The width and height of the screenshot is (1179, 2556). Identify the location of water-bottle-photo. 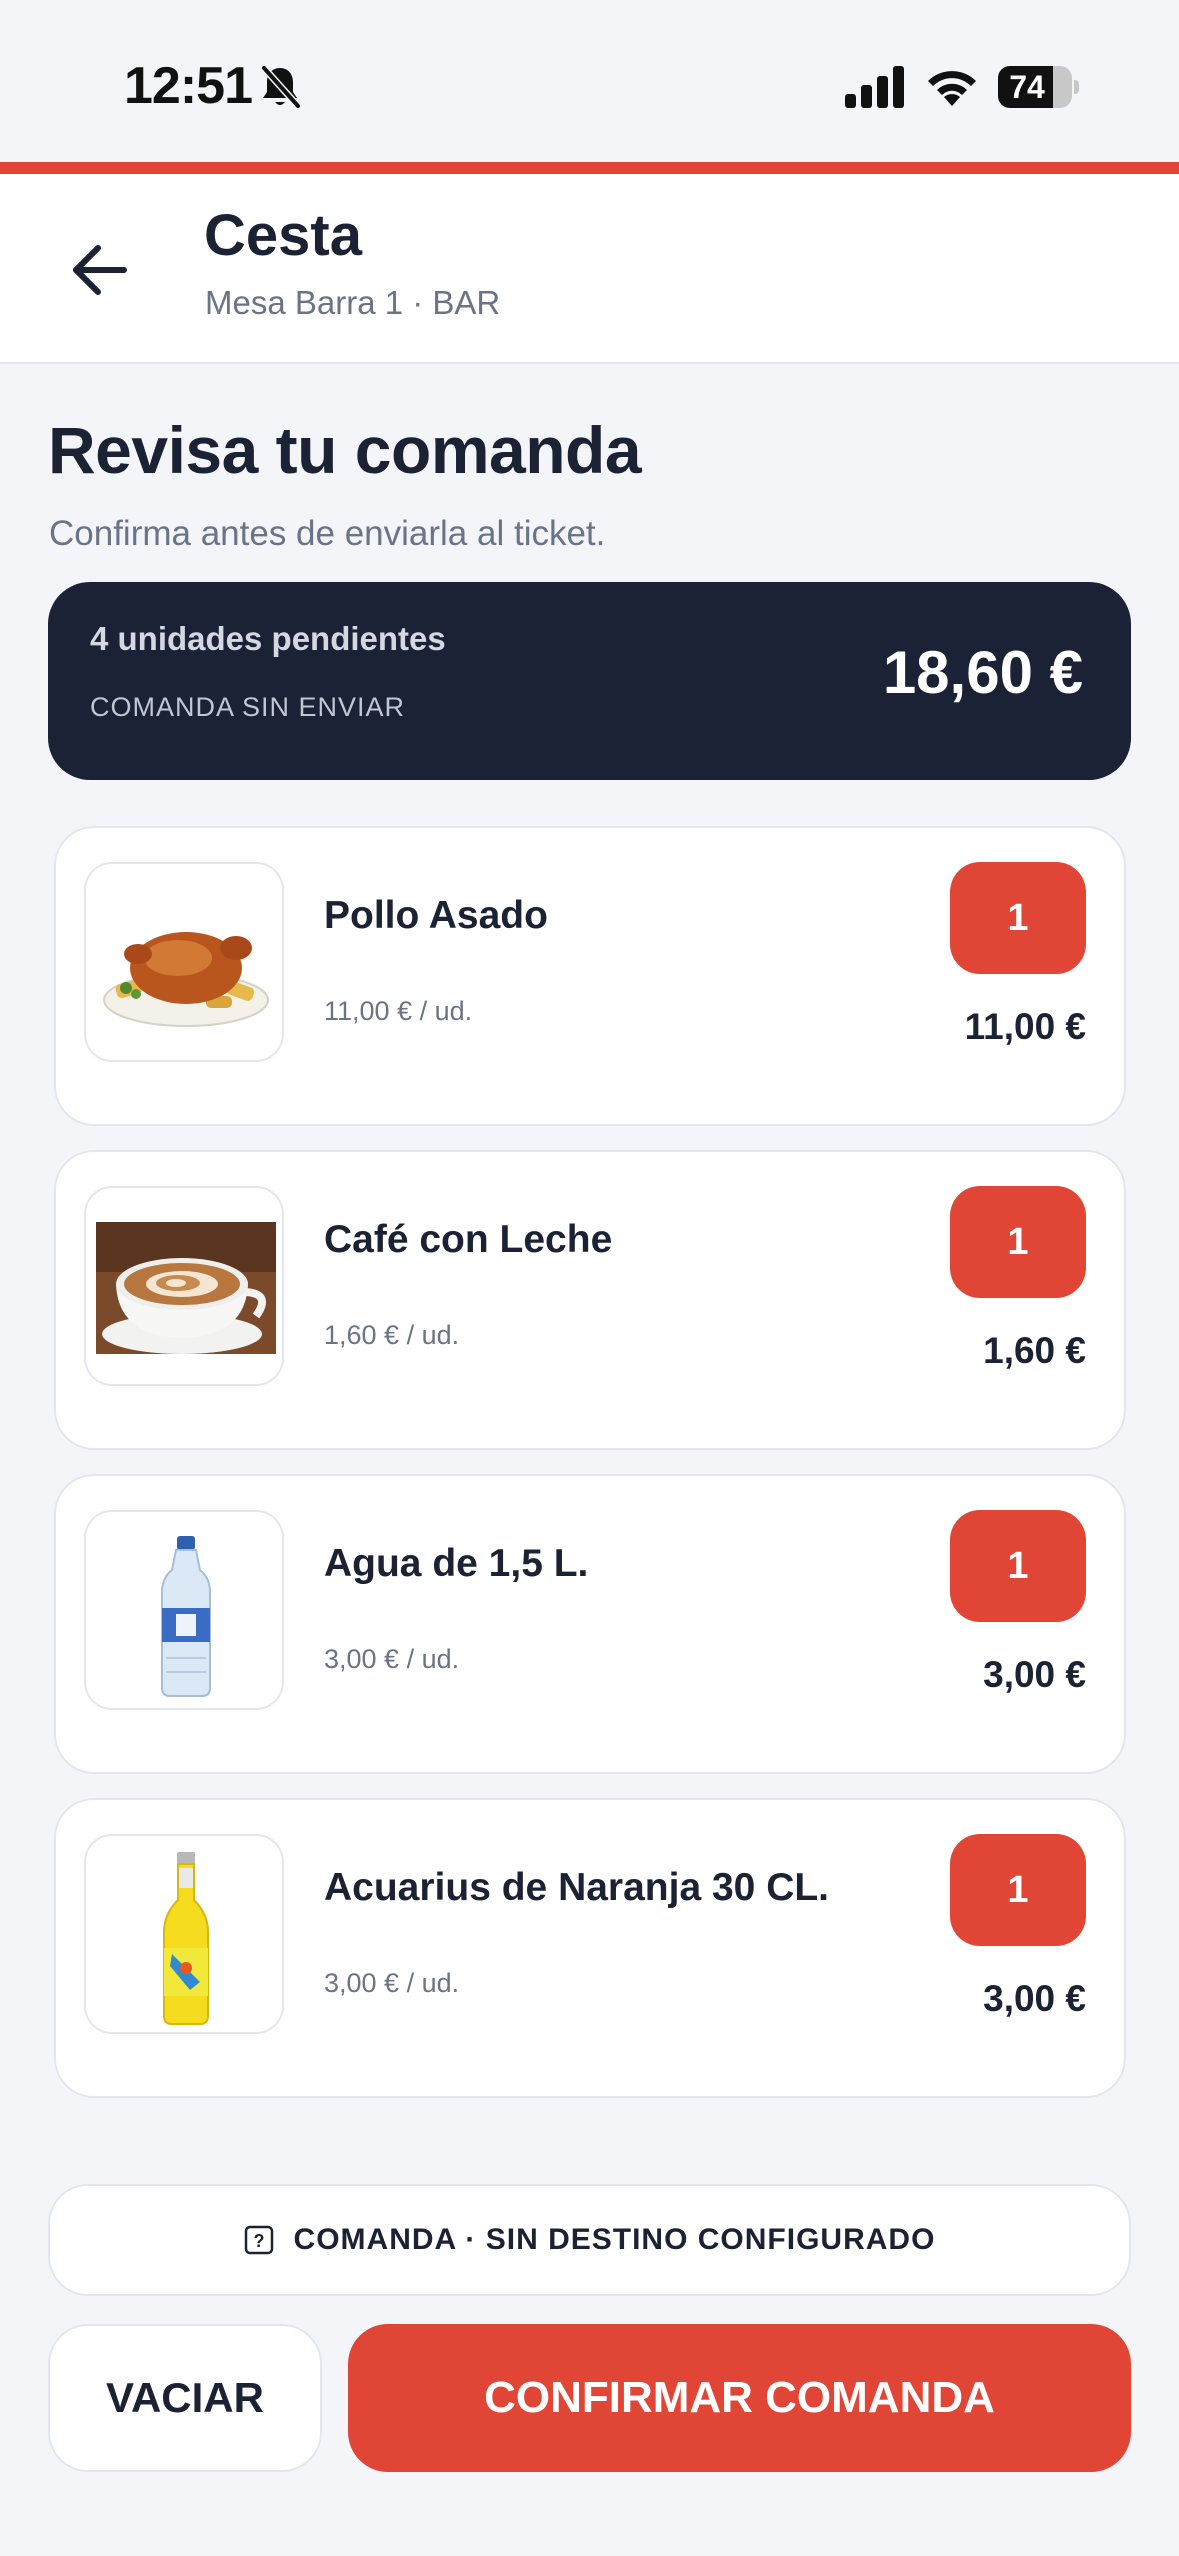
(184, 1610).